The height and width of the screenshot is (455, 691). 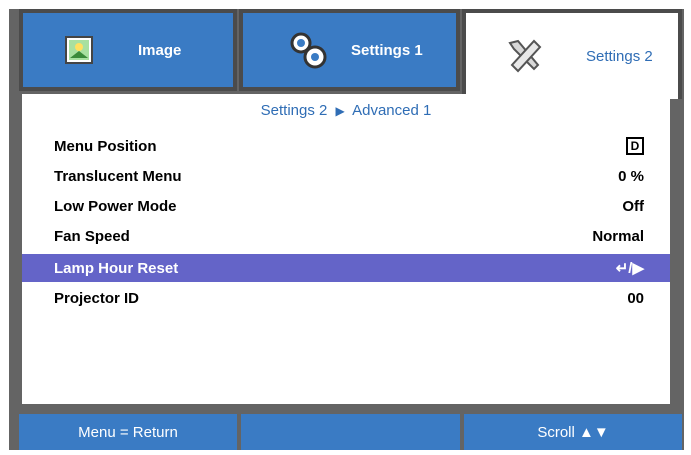 What do you see at coordinates (97, 298) in the screenshot?
I see `menu-row-label: Projector ID` at bounding box center [97, 298].